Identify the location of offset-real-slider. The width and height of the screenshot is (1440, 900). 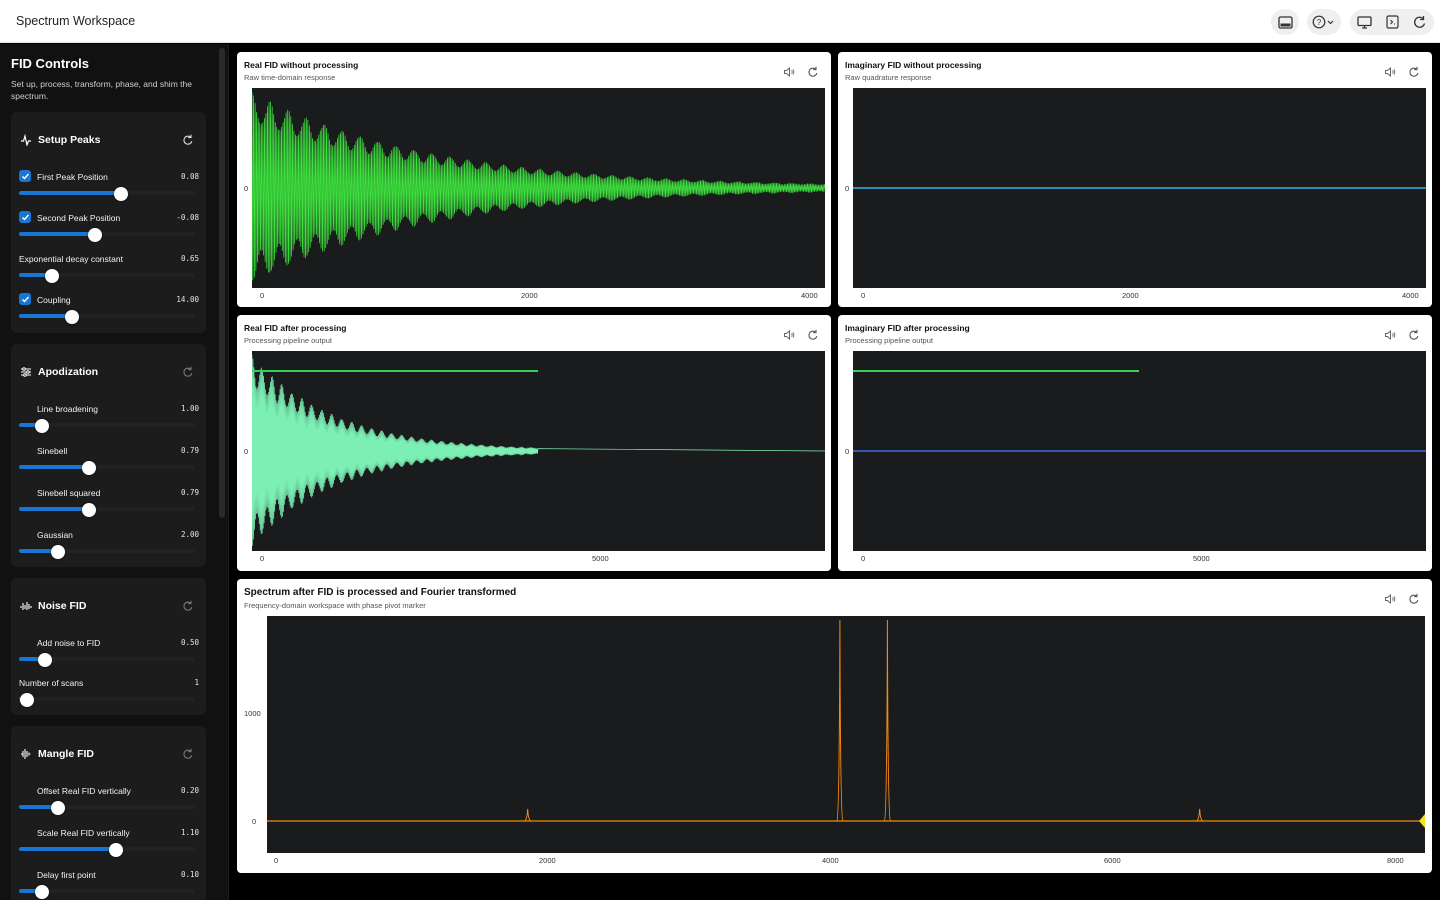
(107, 808).